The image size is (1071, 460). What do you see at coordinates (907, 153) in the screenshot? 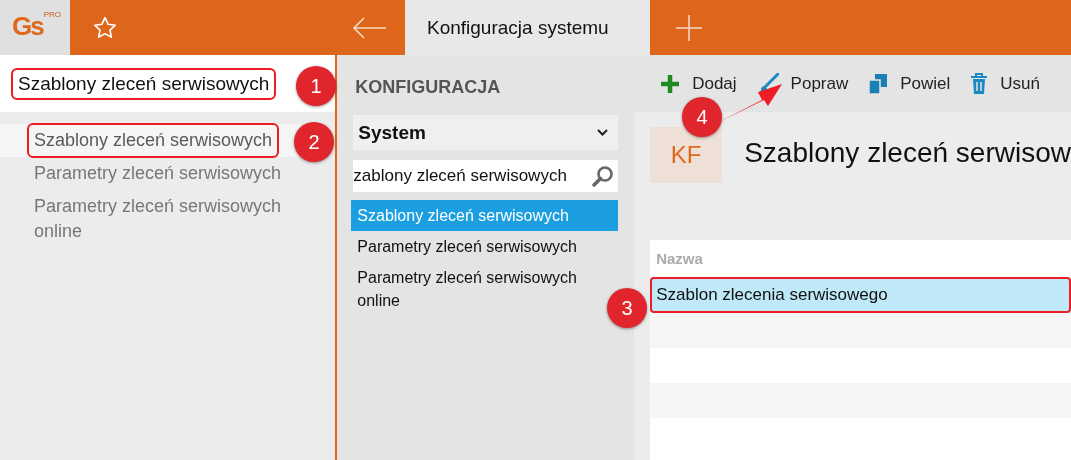
I see `record-title: Szablony zleceń serwisow` at bounding box center [907, 153].